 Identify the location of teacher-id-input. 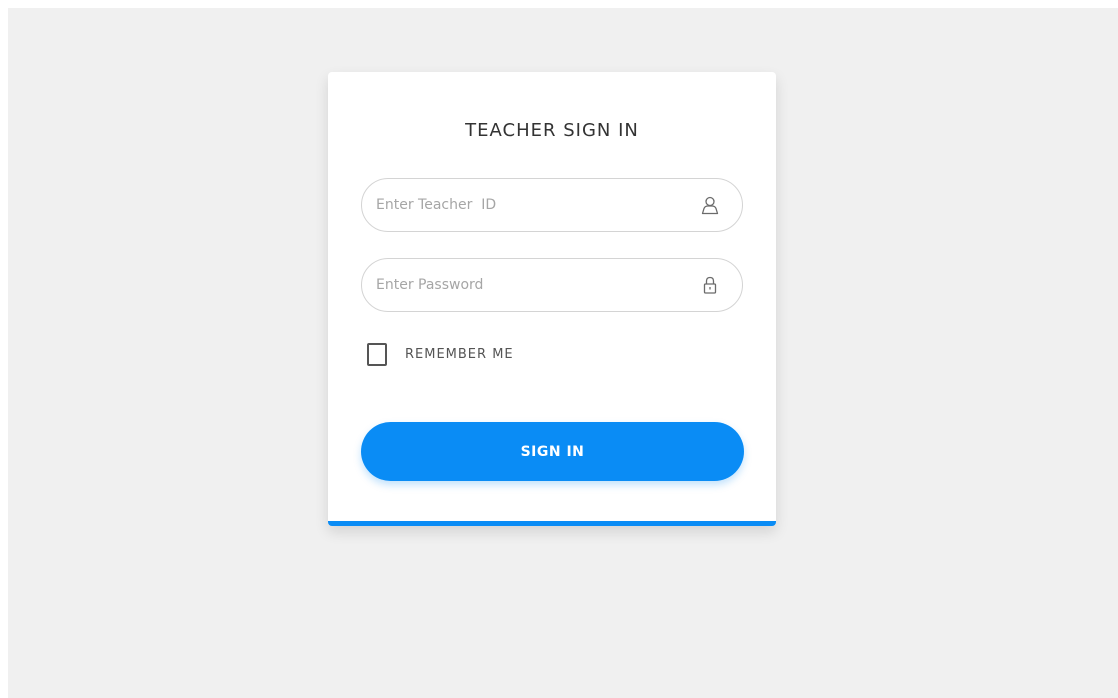
(526, 205).